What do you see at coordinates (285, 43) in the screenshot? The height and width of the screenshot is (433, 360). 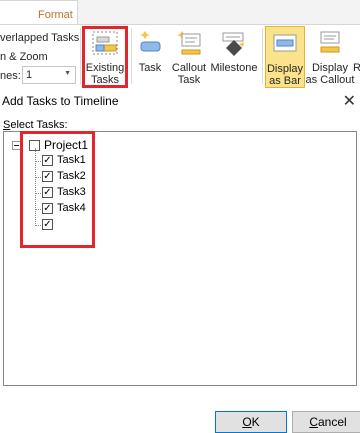 I see `display-bar-icon` at bounding box center [285, 43].